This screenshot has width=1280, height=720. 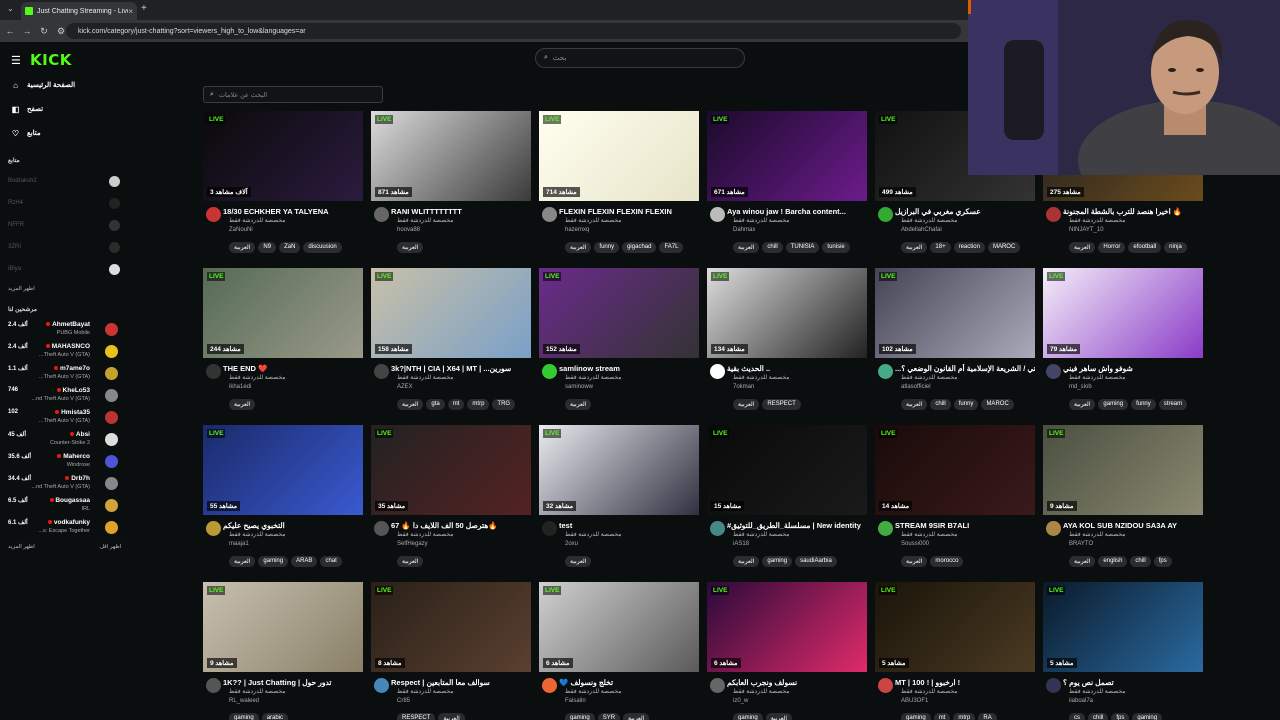 What do you see at coordinates (293, 525) in the screenshot?
I see `stream-title: التخبوي يصبح عليكم` at bounding box center [293, 525].